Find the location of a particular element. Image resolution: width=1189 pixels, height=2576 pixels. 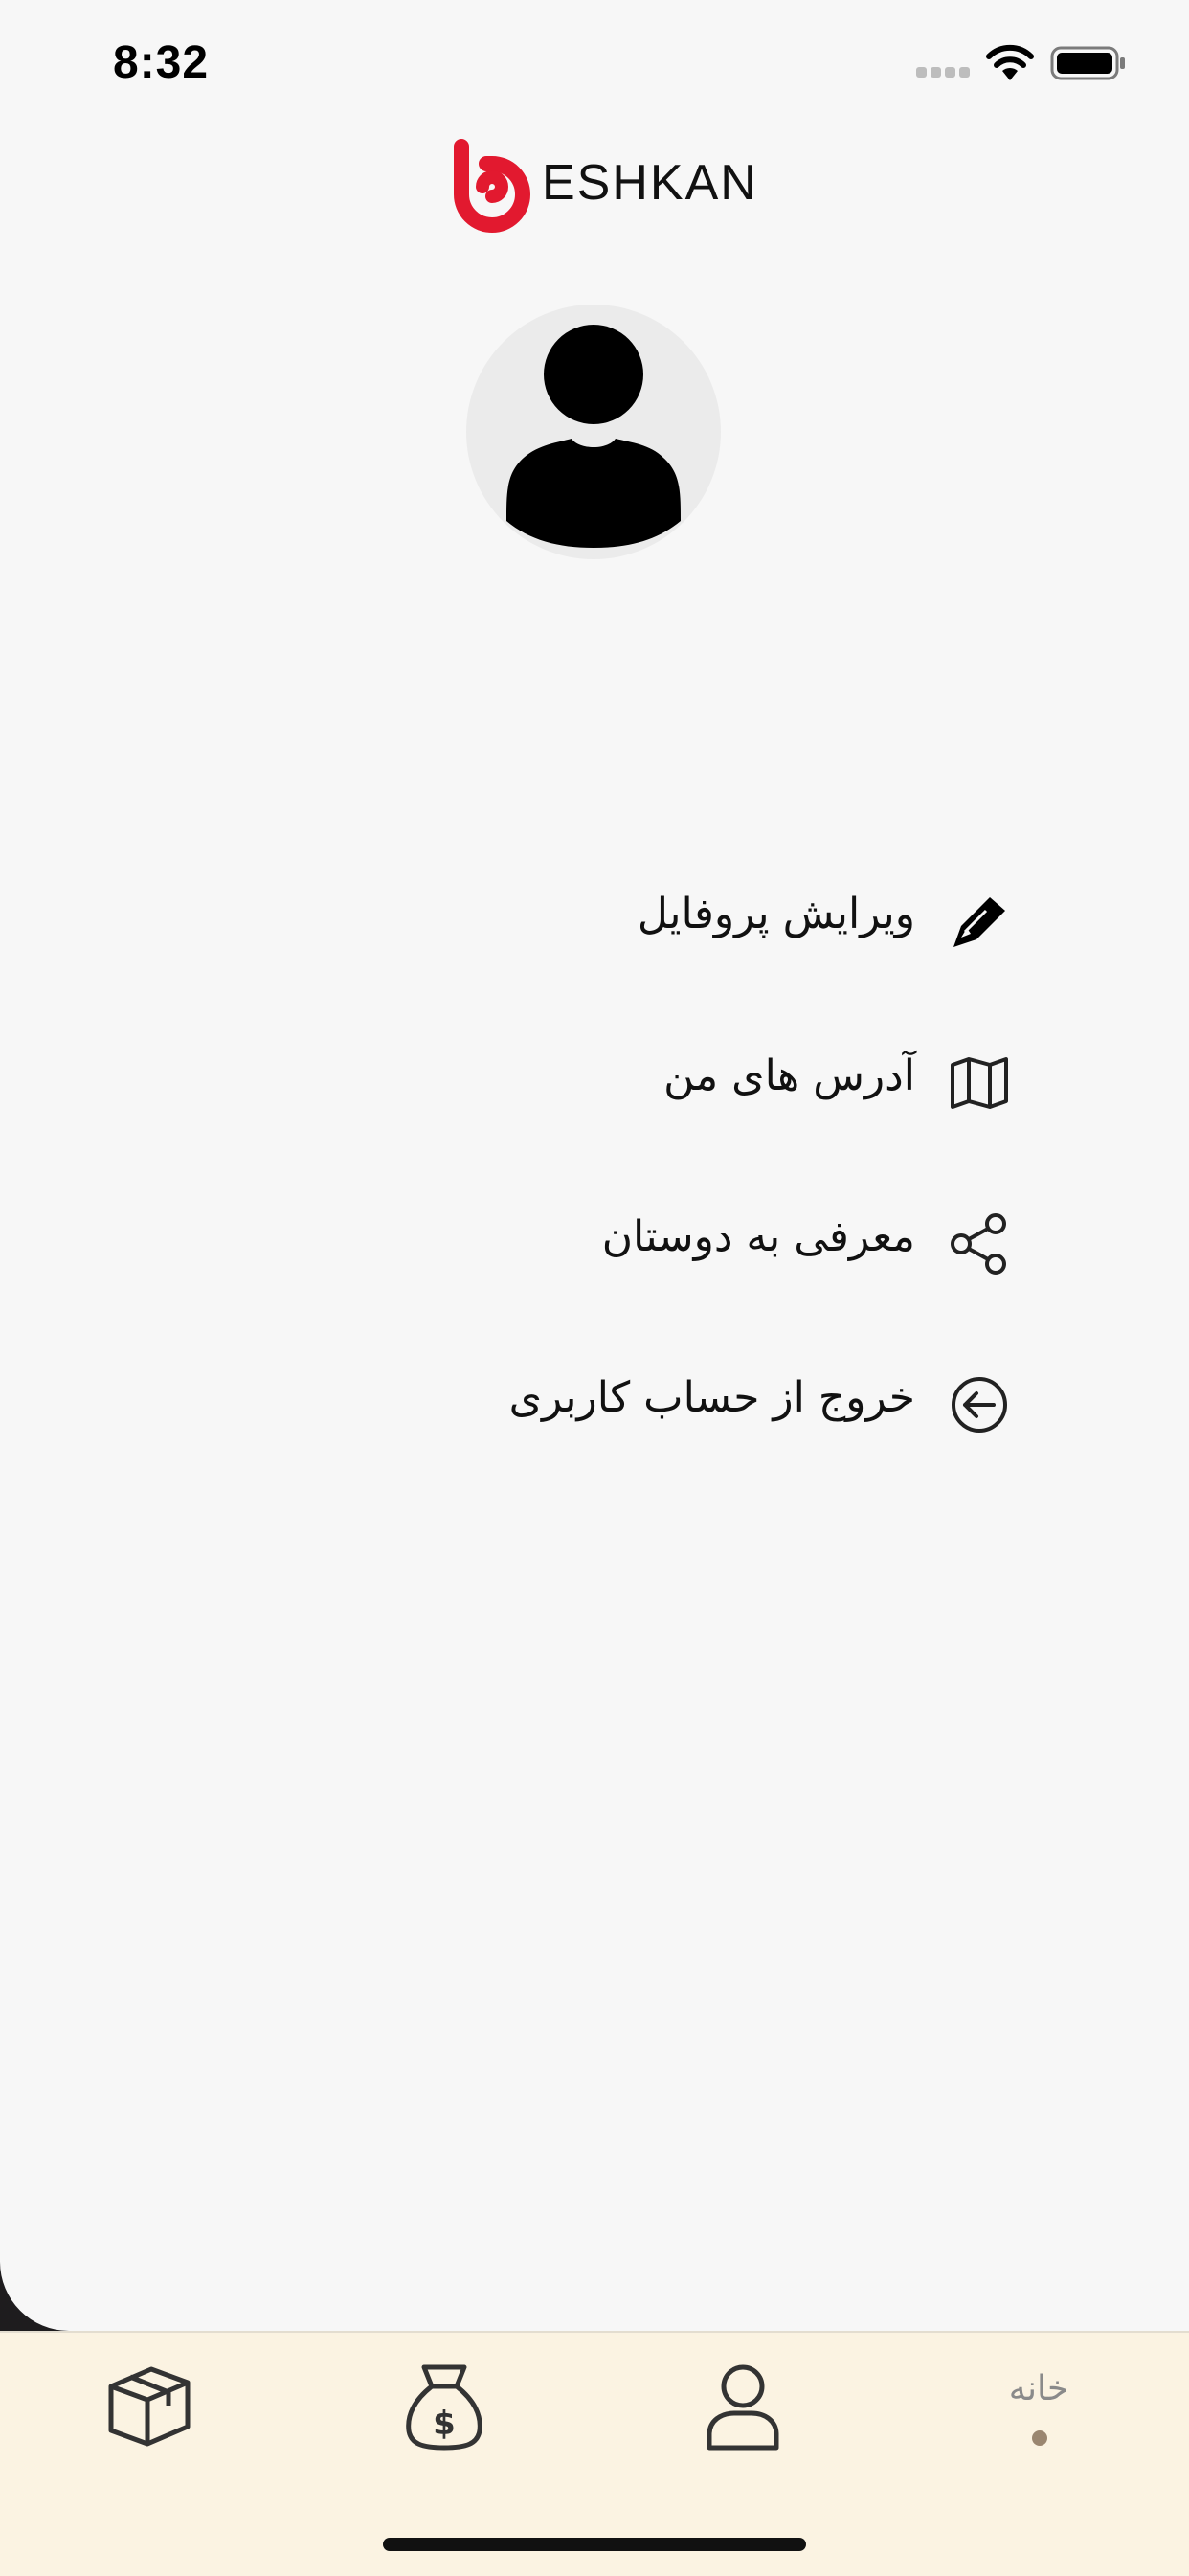

tab-home-label: خانه is located at coordinates (1038, 2388).